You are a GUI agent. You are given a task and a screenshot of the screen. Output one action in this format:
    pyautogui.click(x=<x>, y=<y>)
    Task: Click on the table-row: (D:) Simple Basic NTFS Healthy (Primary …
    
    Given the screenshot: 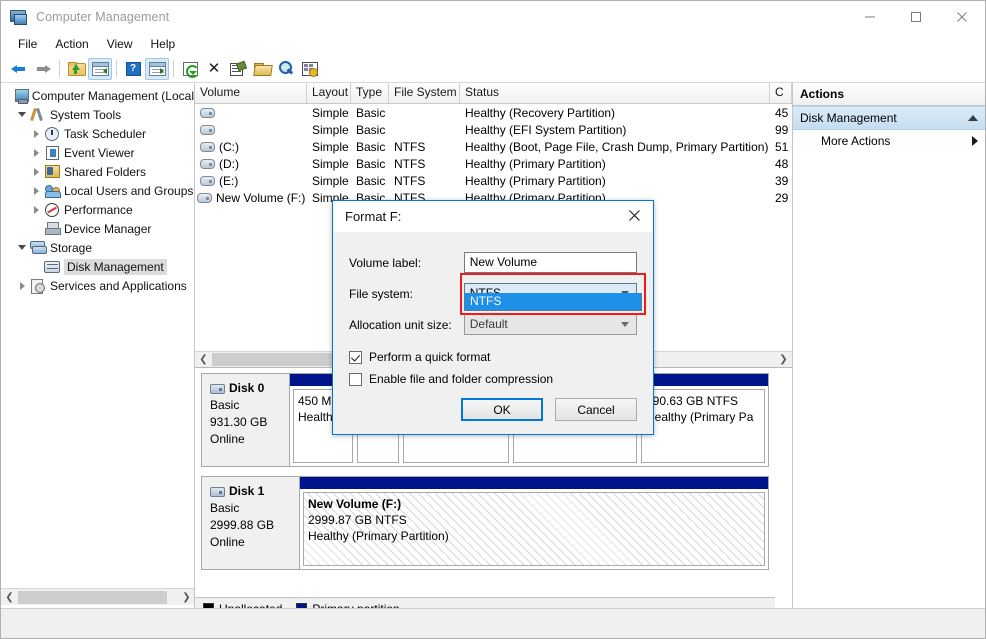 What is the action you would take?
    pyautogui.click(x=493, y=163)
    